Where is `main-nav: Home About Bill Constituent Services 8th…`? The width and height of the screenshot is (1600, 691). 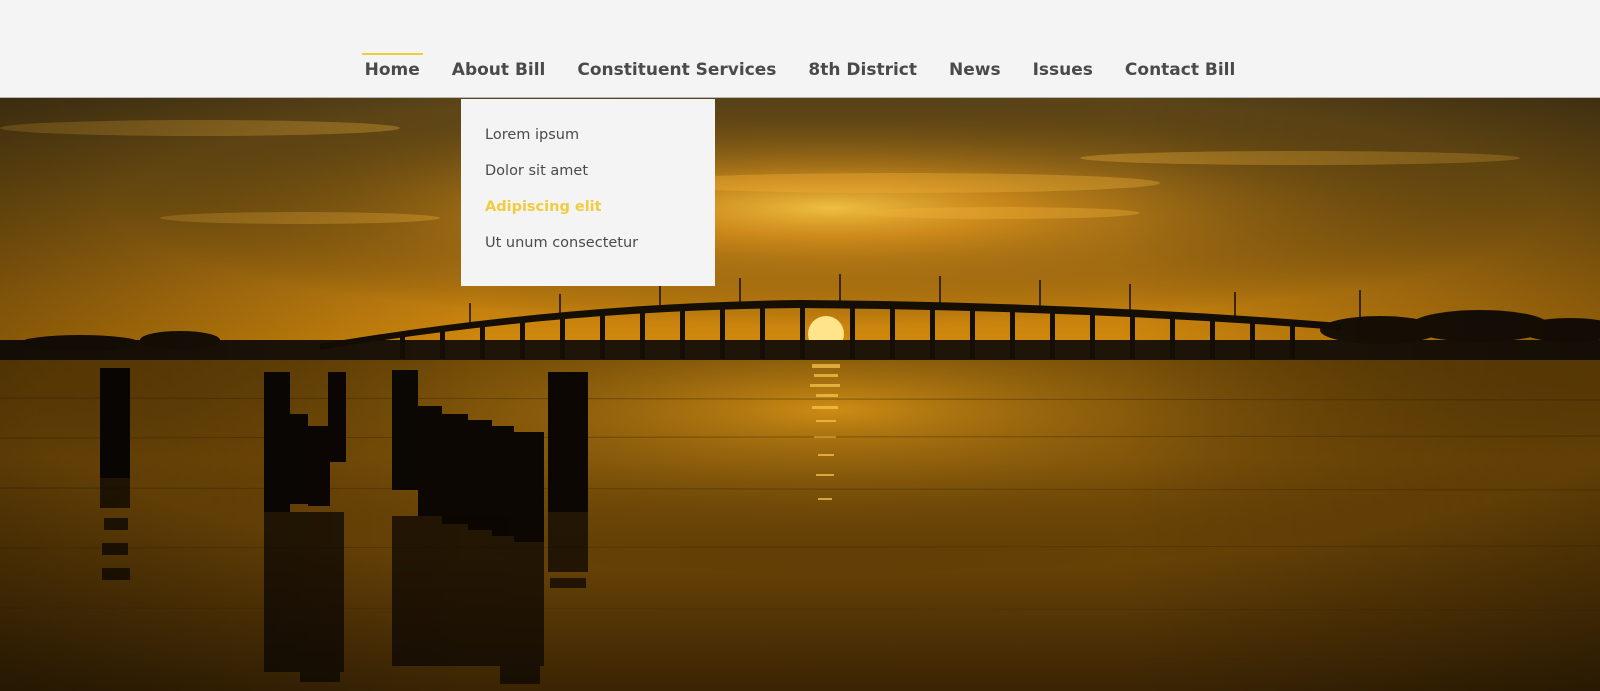
main-nav: Home About Bill Constituent Services 8th… is located at coordinates (800, 65).